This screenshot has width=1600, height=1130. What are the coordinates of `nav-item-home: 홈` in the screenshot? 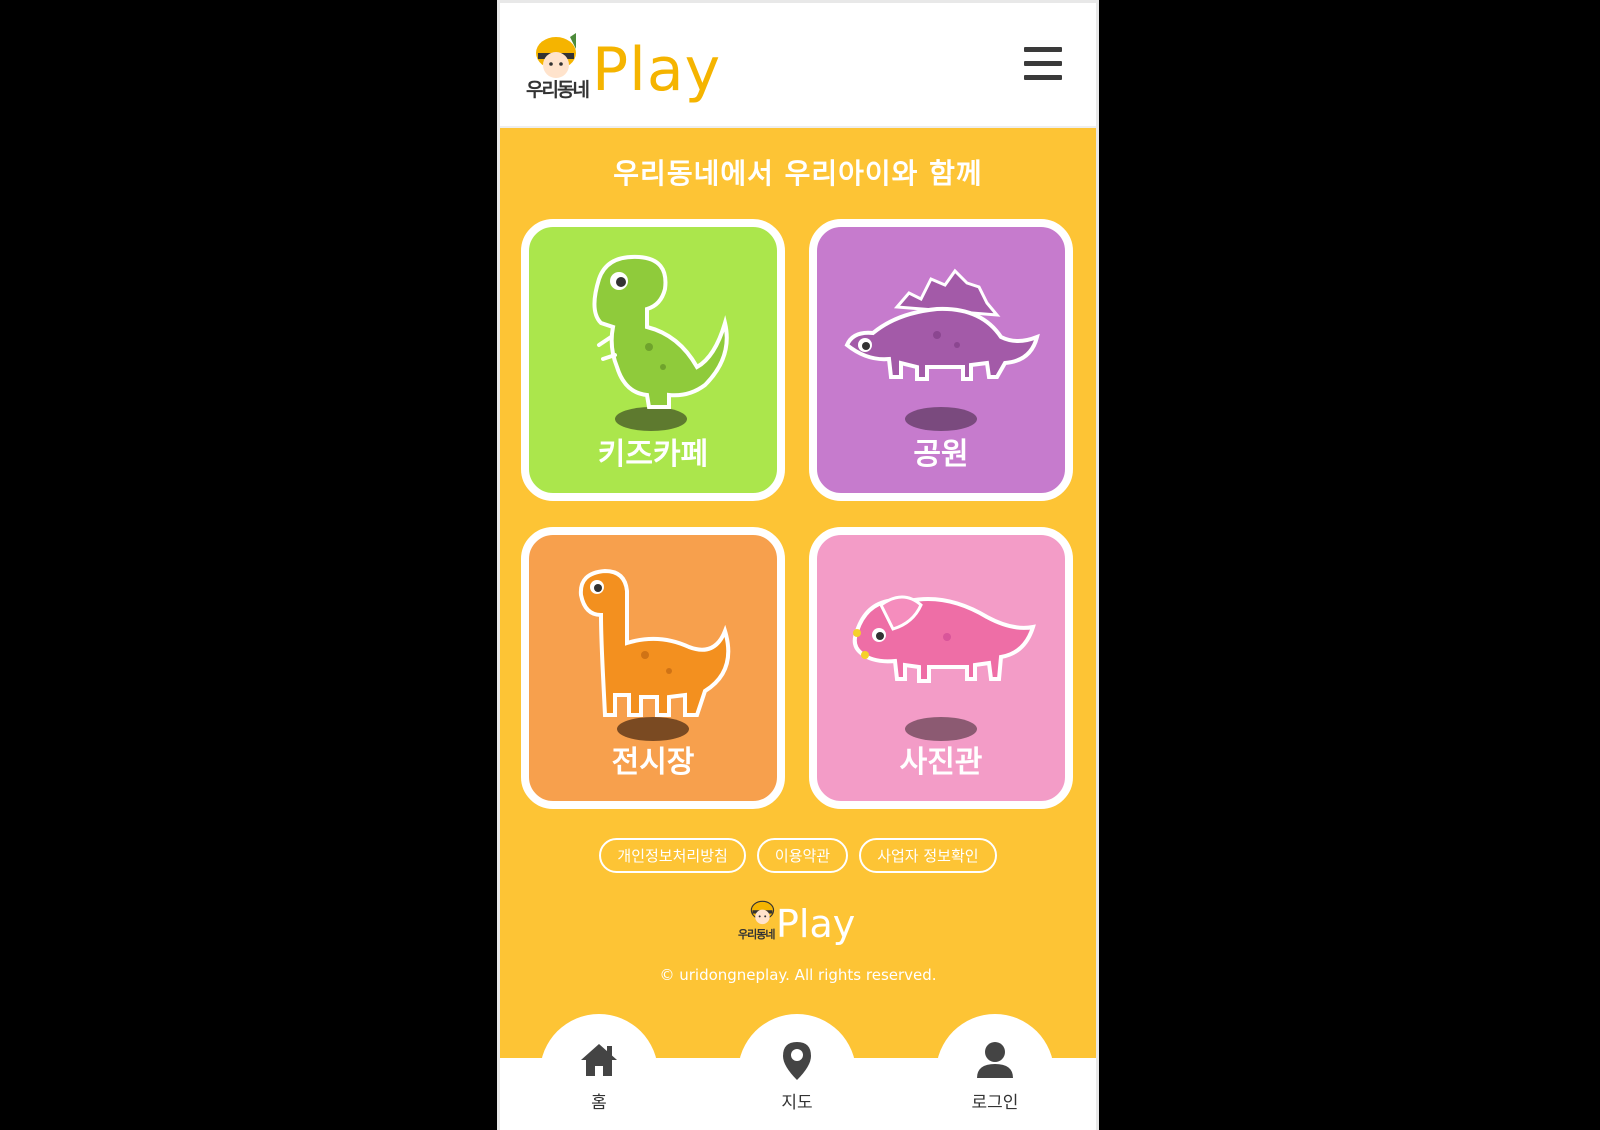 It's located at (599, 1072).